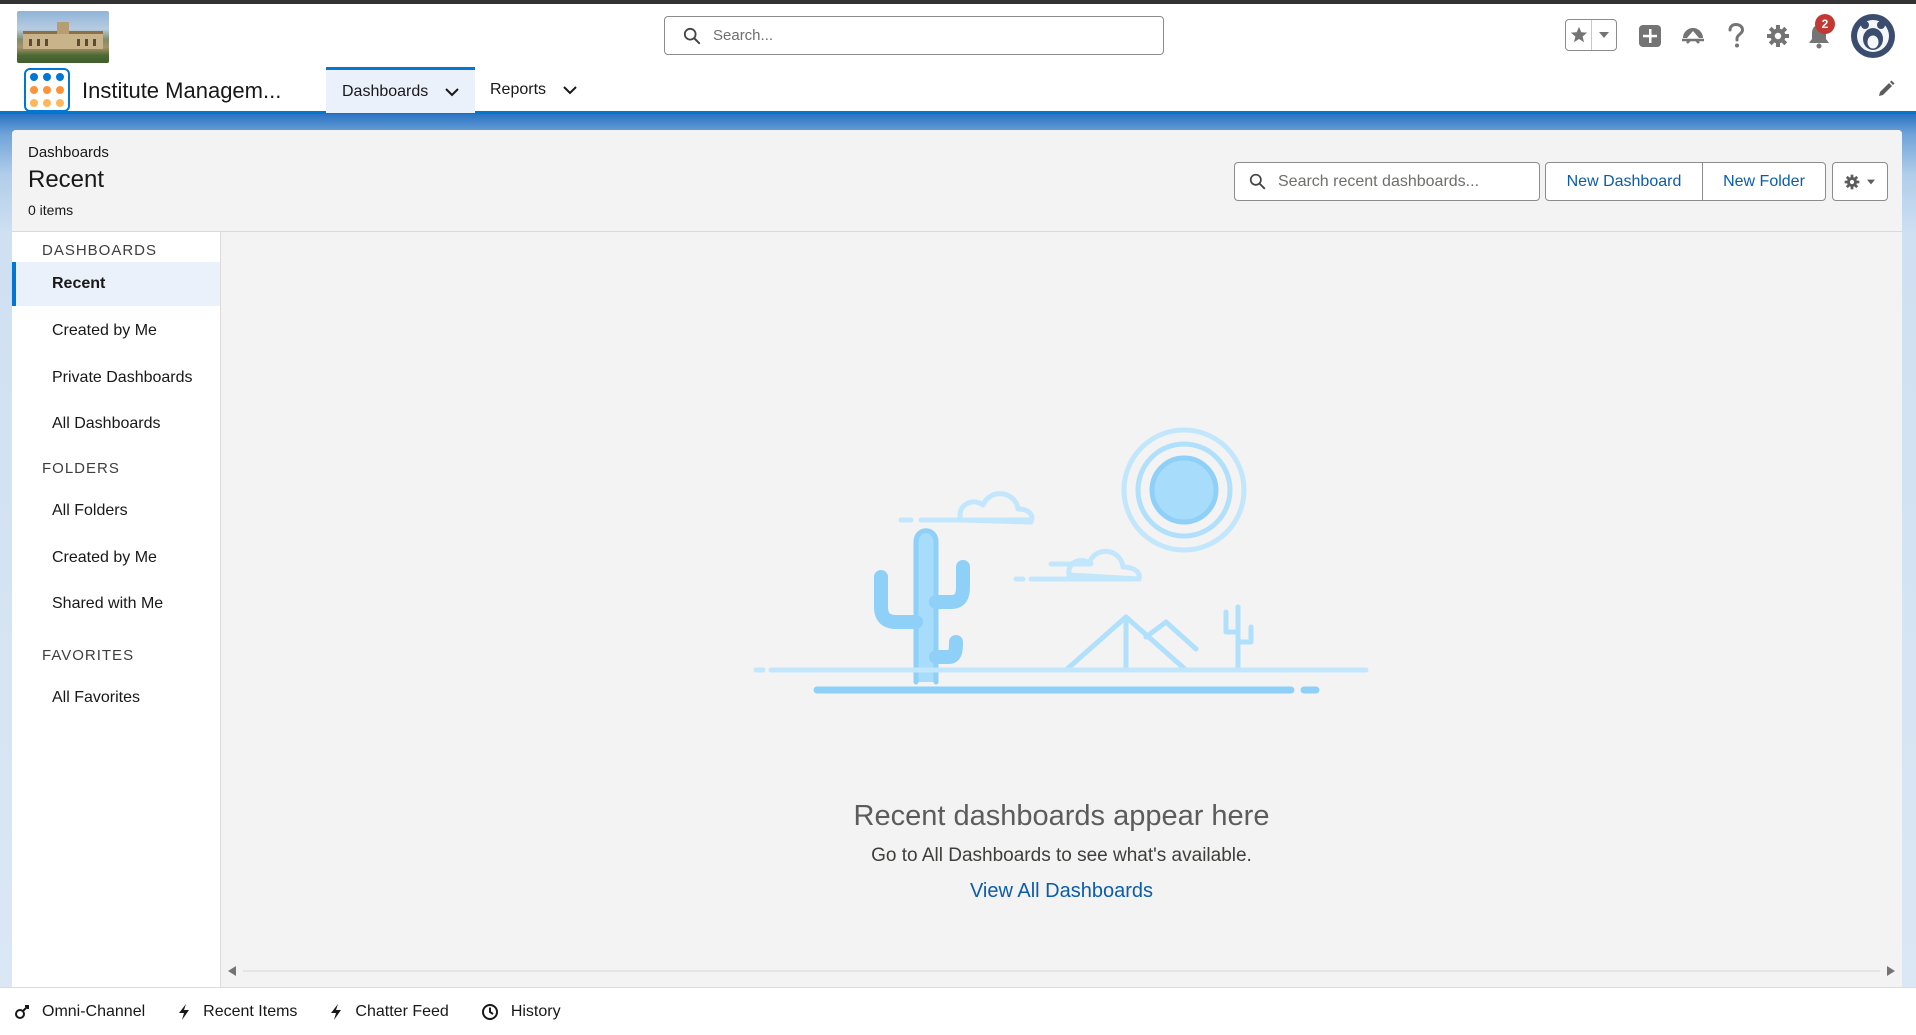 The height and width of the screenshot is (1035, 1916). I want to click on clock-icon, so click(489, 1011).